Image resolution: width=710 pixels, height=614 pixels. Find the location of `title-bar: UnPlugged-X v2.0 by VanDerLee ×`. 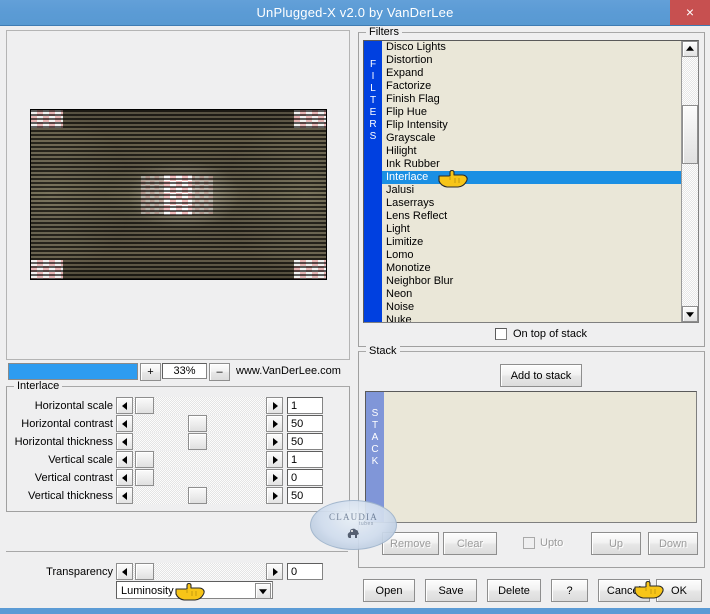

title-bar: UnPlugged-X v2.0 by VanDerLee × is located at coordinates (355, 13).